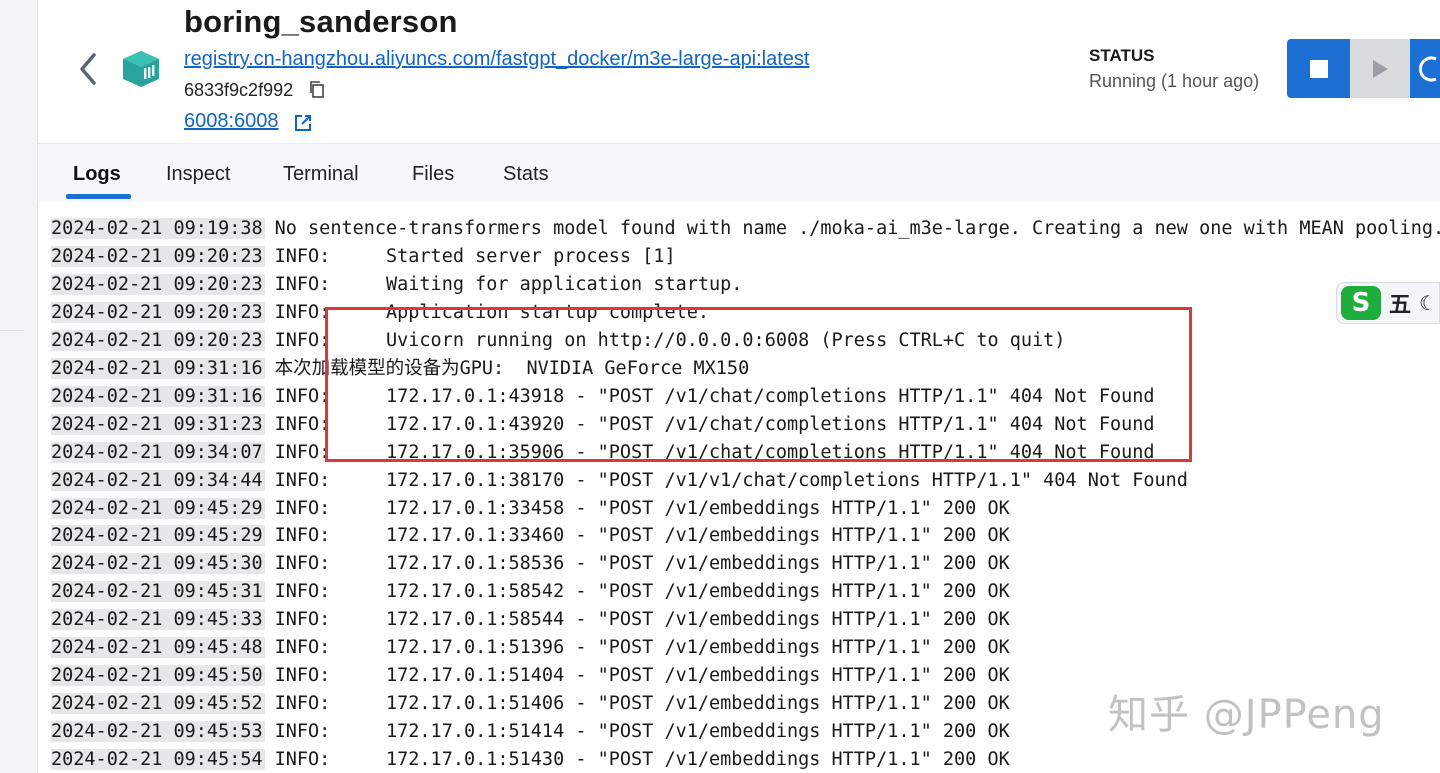 Image resolution: width=1440 pixels, height=773 pixels. I want to click on copy-icon, so click(317, 90).